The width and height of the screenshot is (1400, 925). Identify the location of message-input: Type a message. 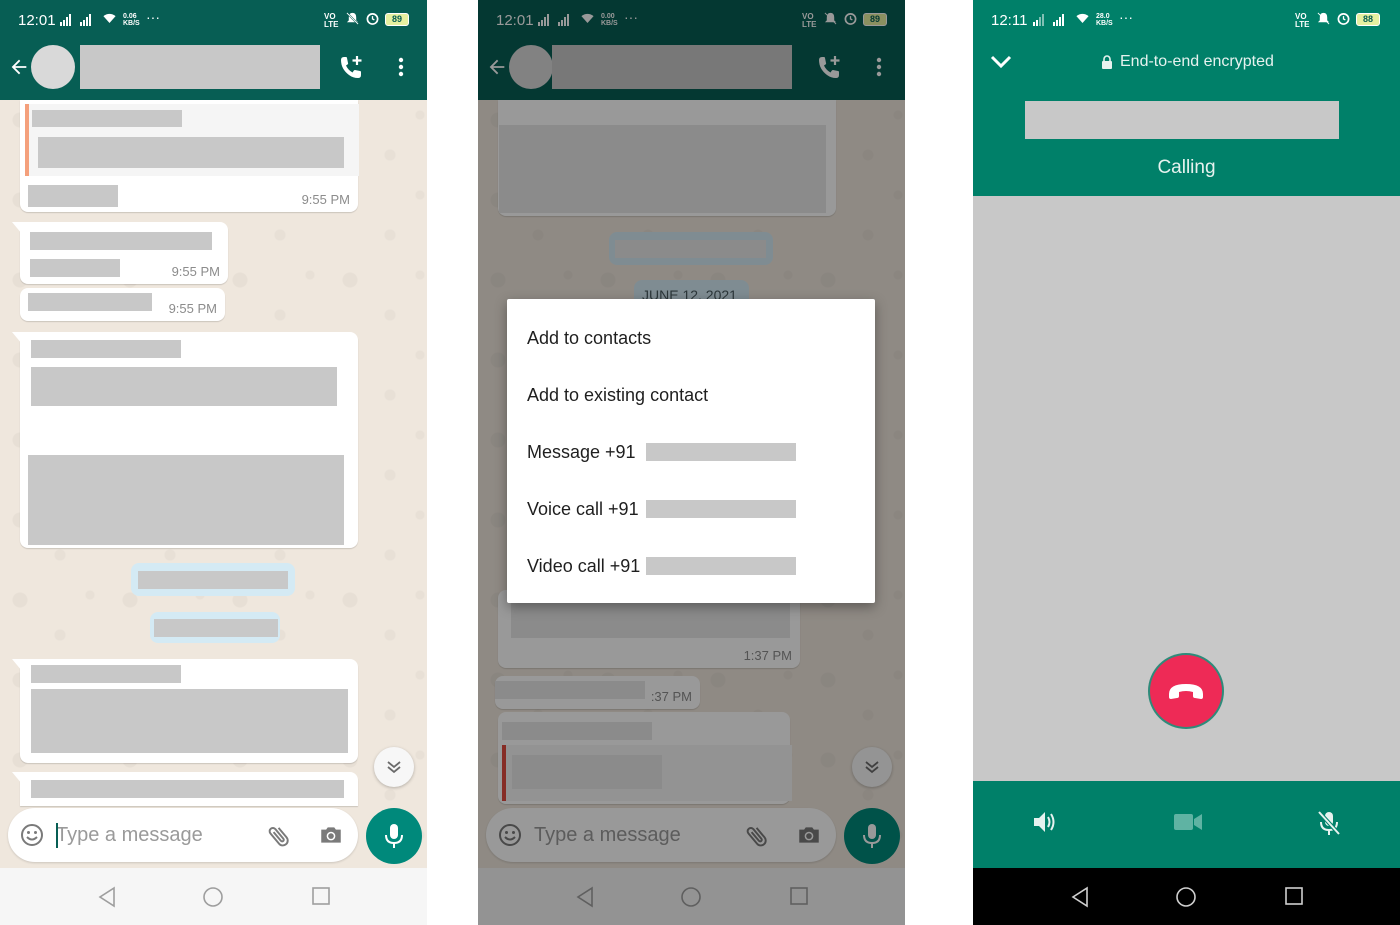
(129, 835).